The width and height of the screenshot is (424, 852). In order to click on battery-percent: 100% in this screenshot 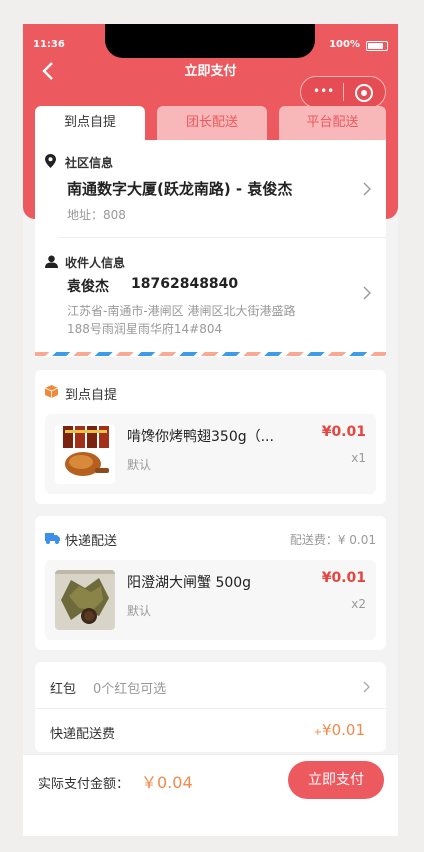, I will do `click(344, 44)`.